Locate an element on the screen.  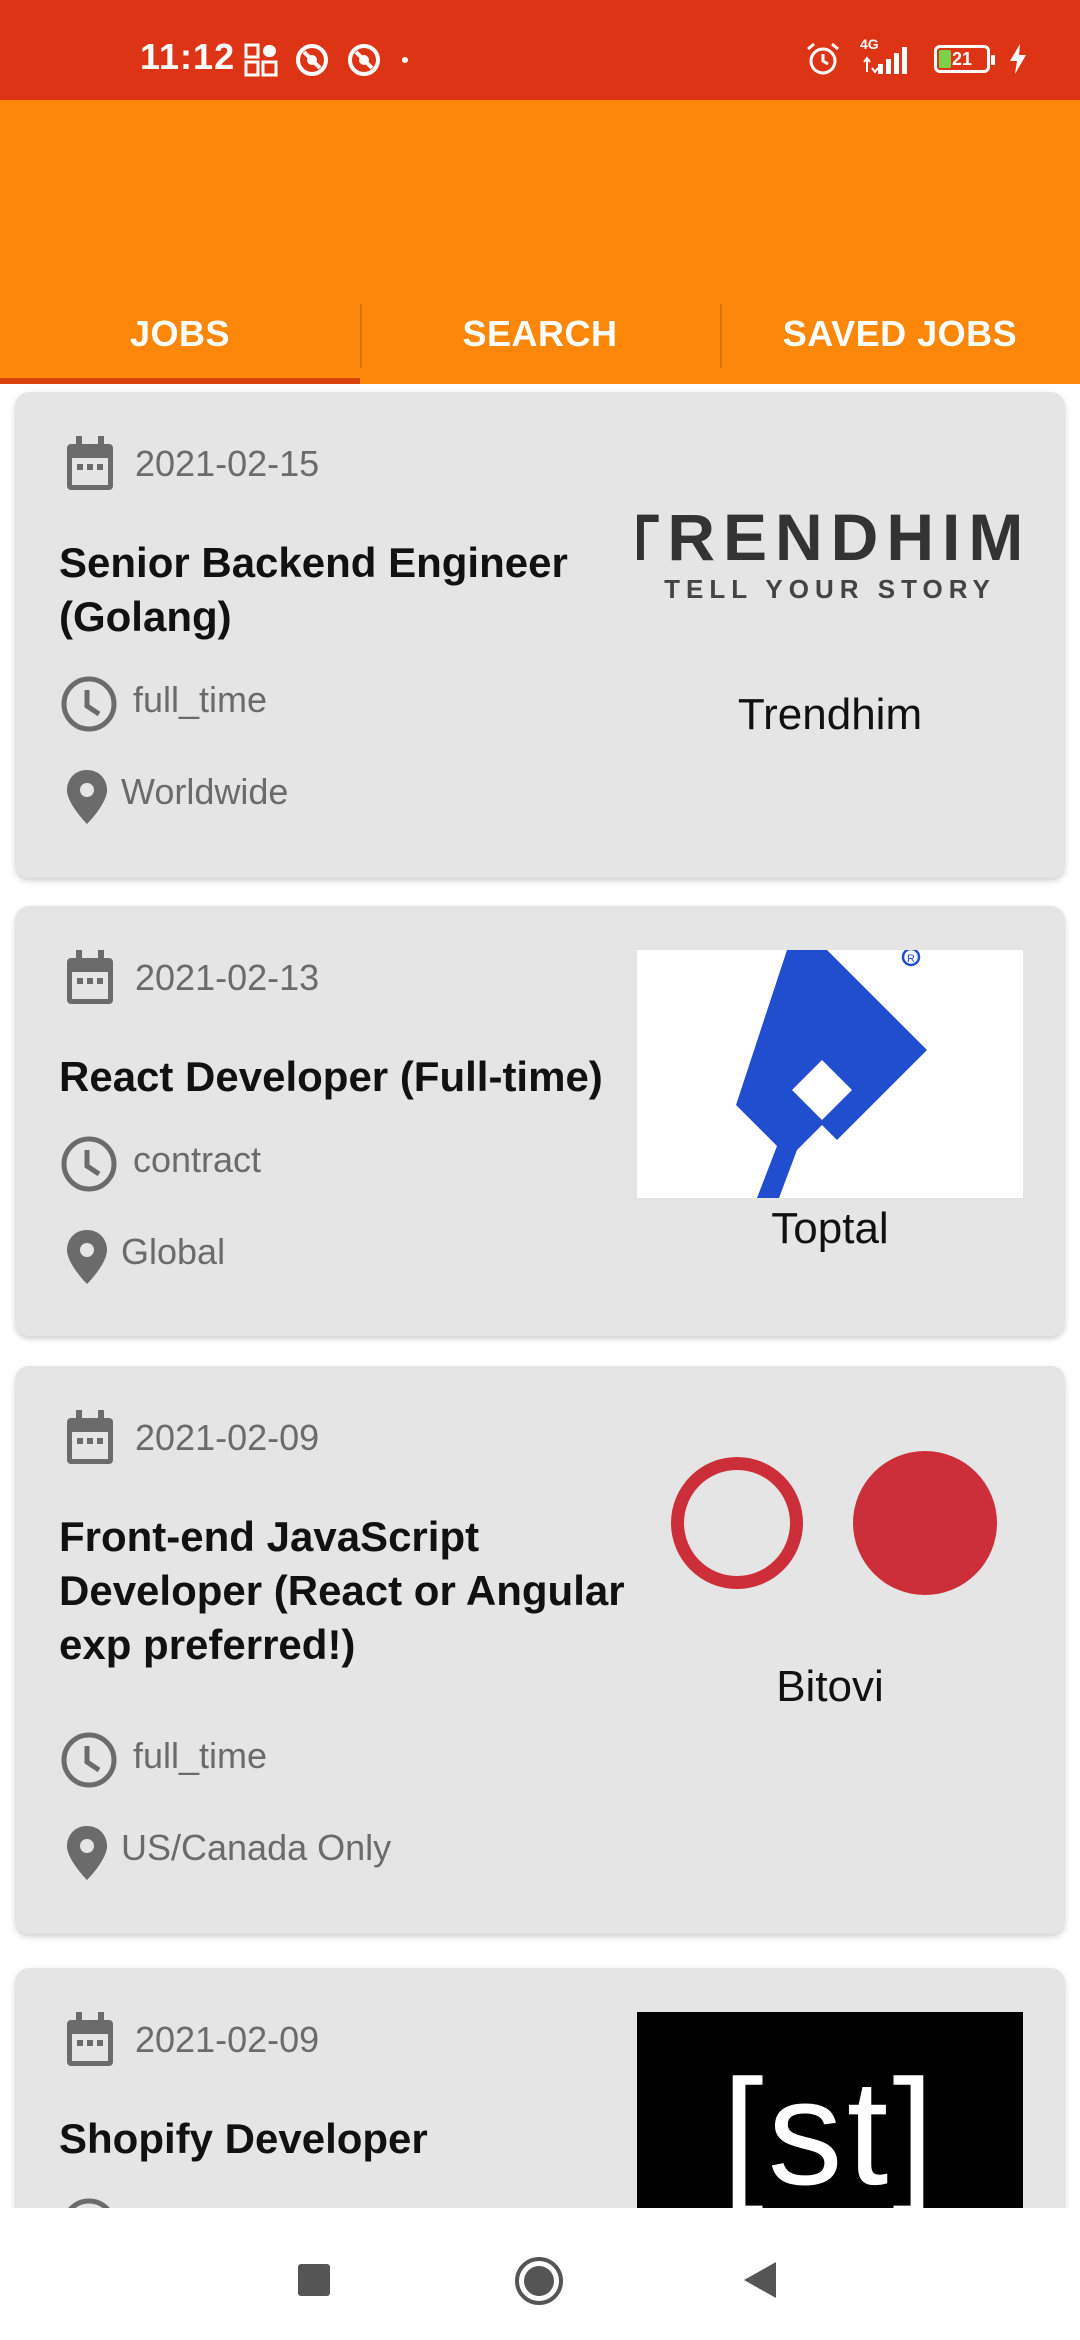
recents-button is located at coordinates (314, 2280).